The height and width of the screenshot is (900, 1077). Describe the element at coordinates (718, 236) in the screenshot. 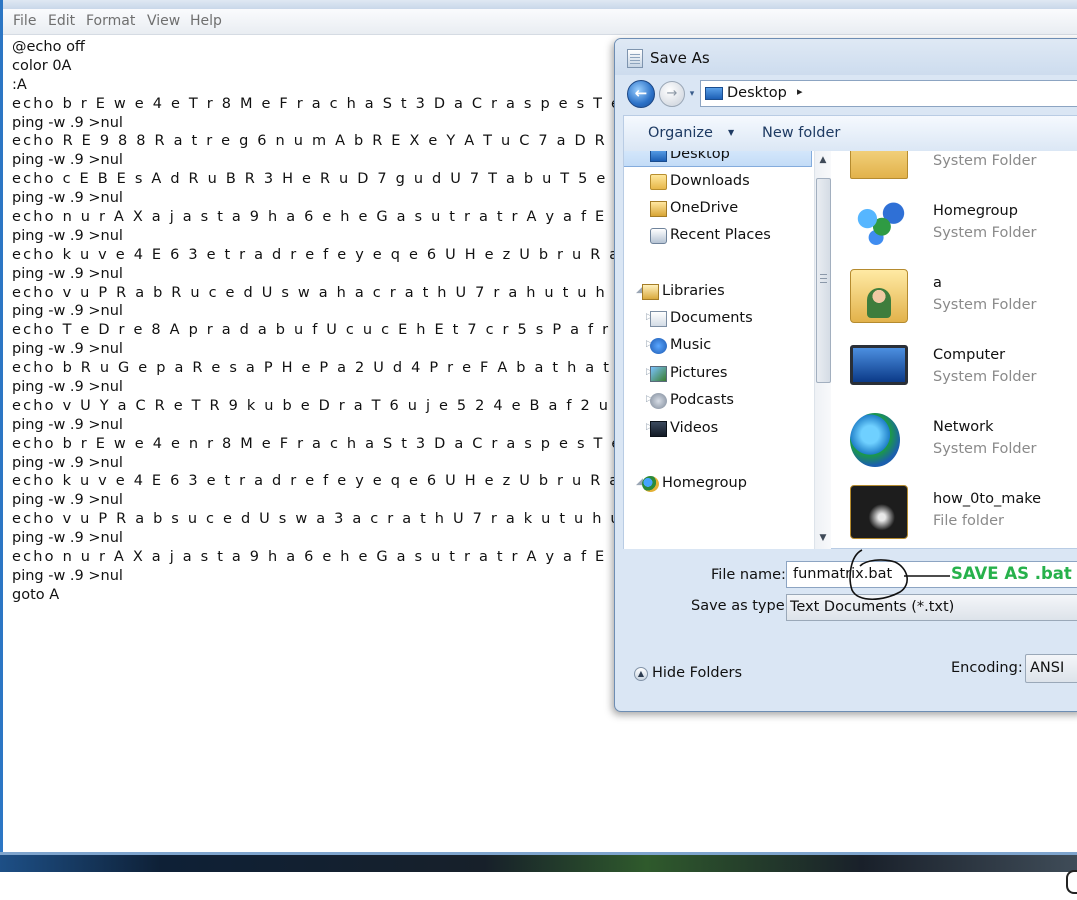

I see `sidebar-item-recent-places: Recent Places` at that location.